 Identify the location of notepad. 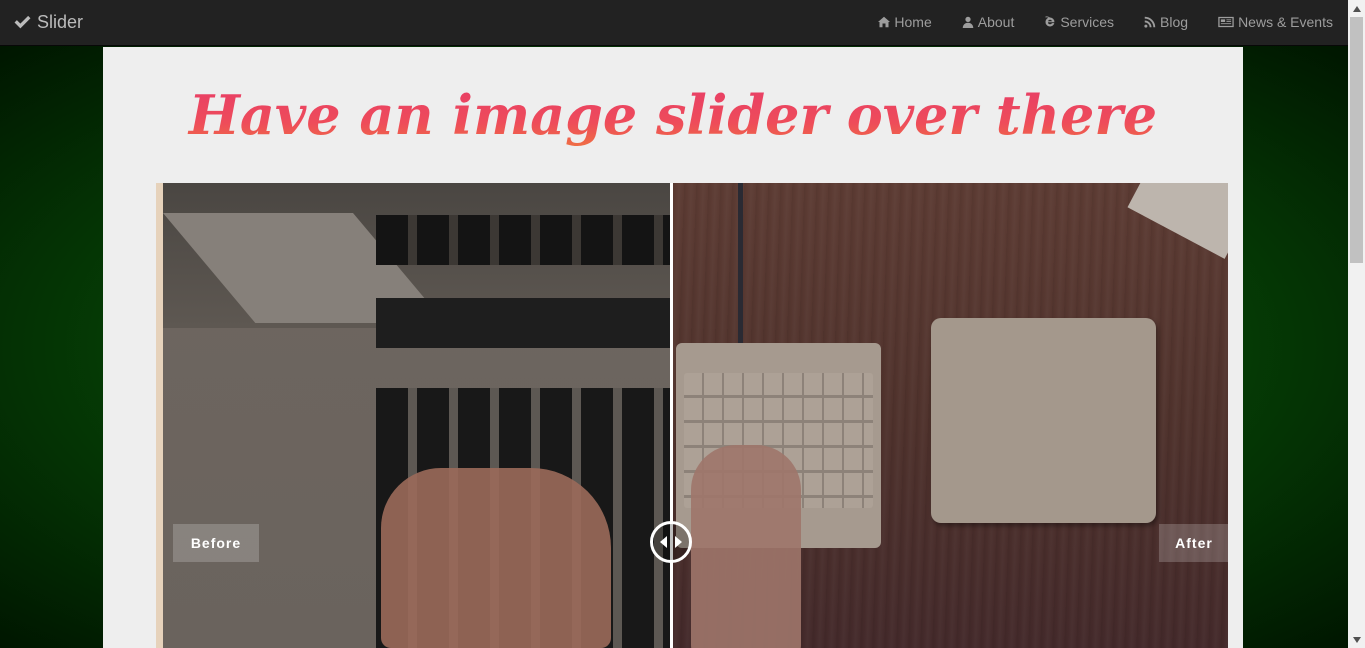
(1177, 221).